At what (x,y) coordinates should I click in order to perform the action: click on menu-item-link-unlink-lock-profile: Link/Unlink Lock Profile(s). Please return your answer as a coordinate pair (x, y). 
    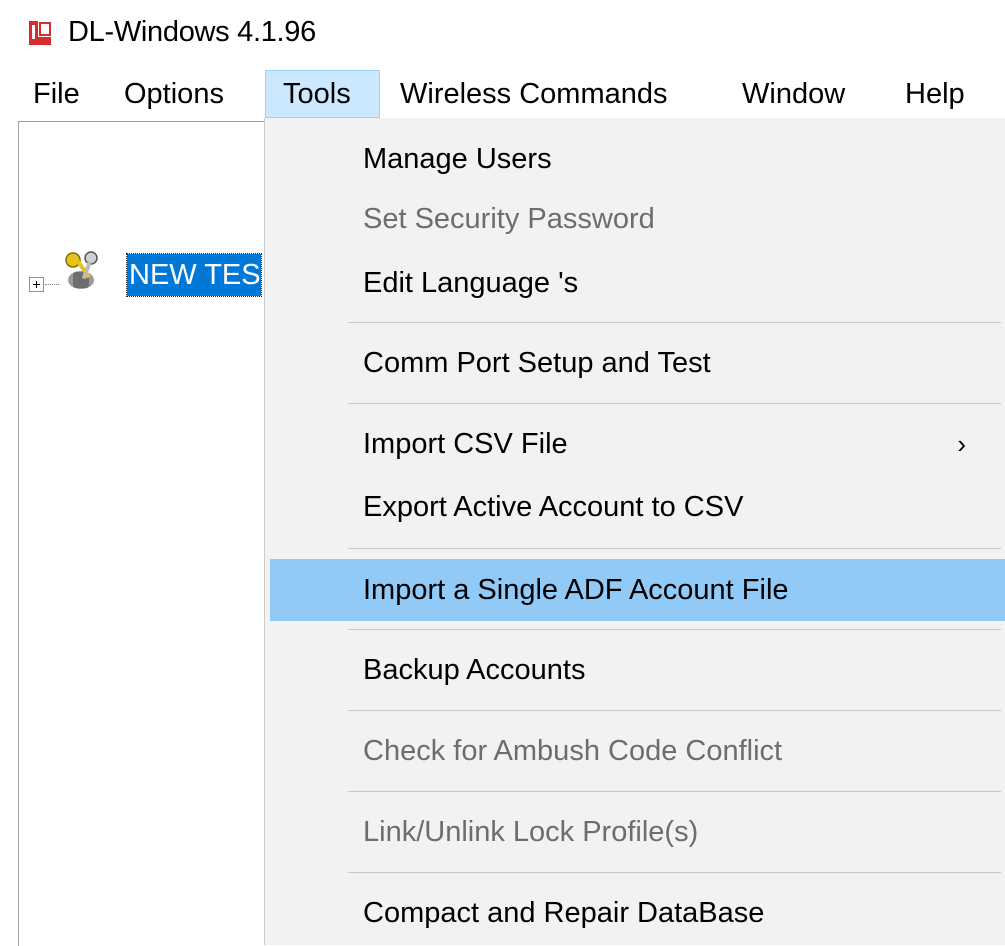
    Looking at the image, I should click on (637, 832).